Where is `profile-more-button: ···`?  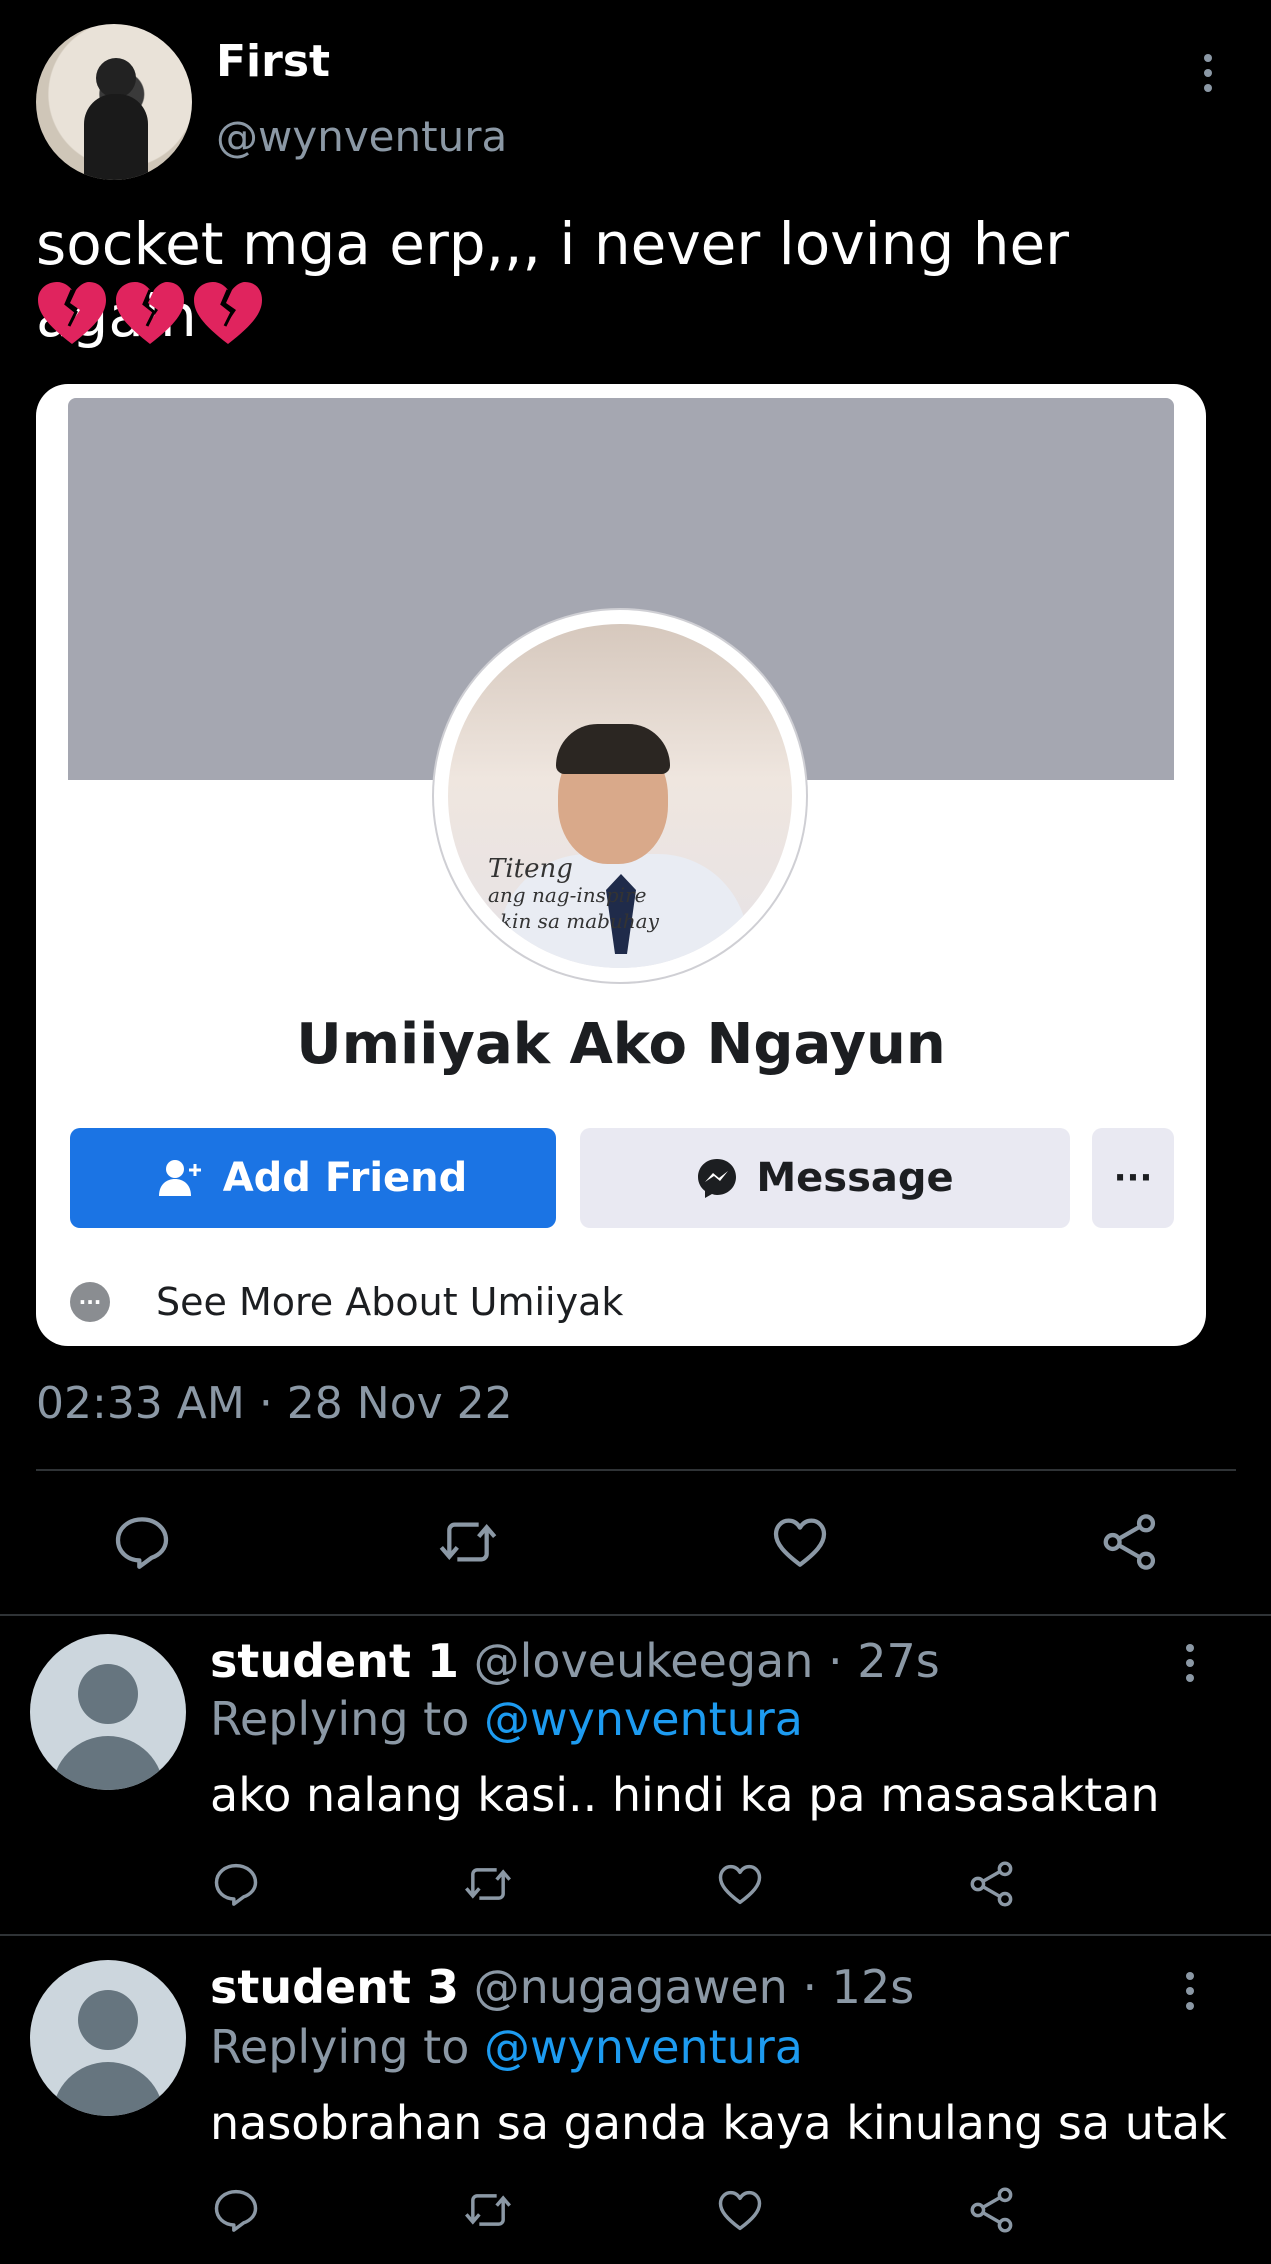 profile-more-button: ··· is located at coordinates (1133, 1178).